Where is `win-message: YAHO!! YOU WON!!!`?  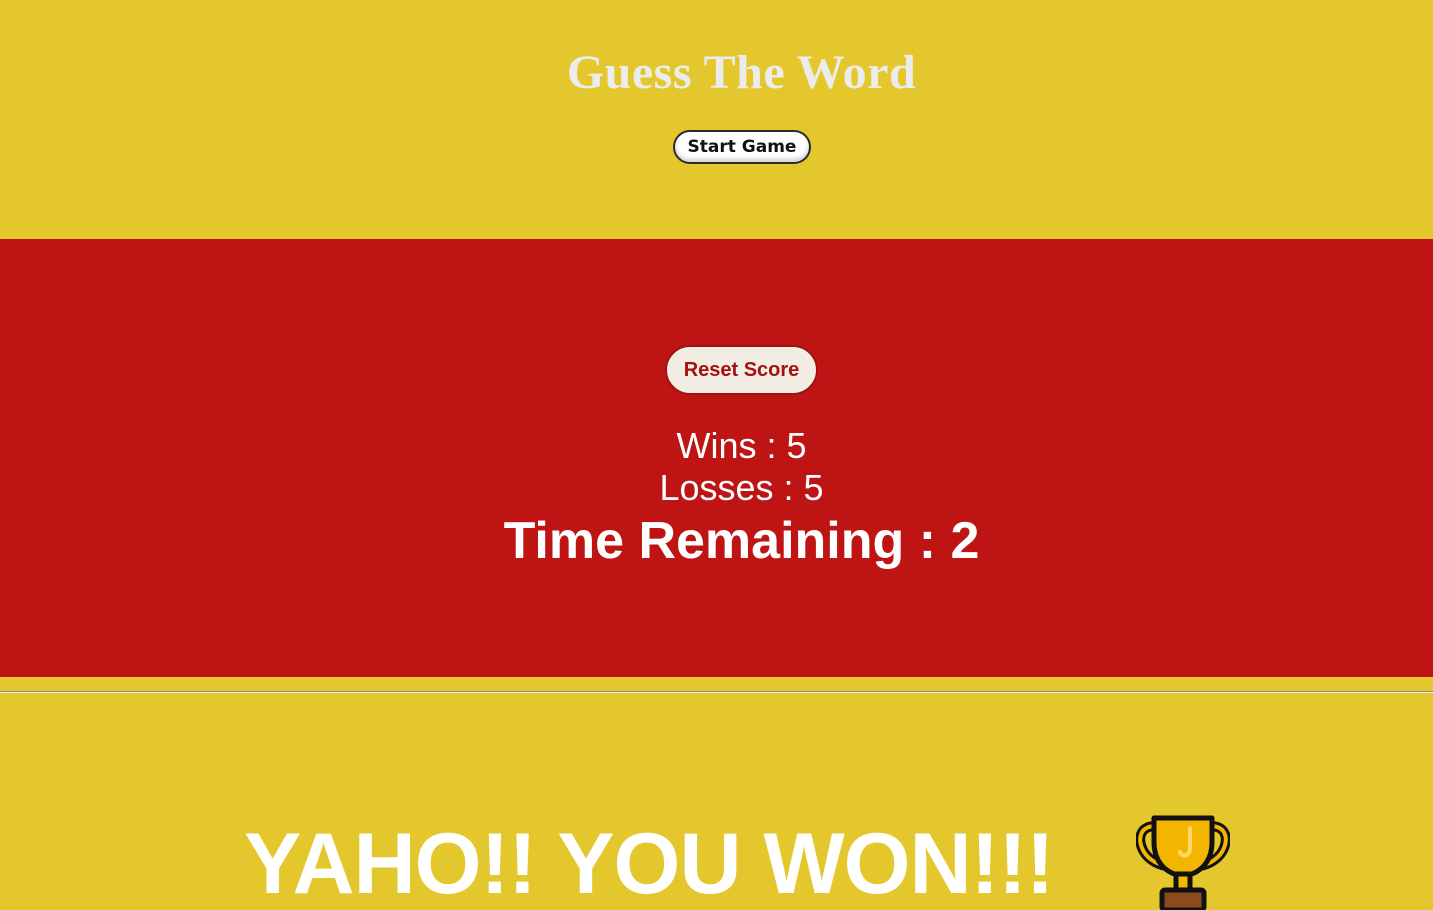 win-message: YAHO!! YOU WON!!! is located at coordinates (649, 863).